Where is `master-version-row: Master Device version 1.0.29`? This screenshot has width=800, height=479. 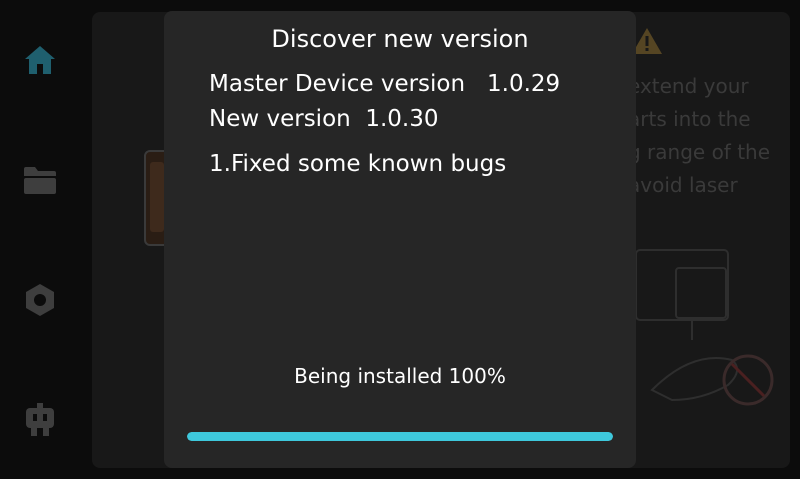 master-version-row: Master Device version 1.0.29 is located at coordinates (384, 84).